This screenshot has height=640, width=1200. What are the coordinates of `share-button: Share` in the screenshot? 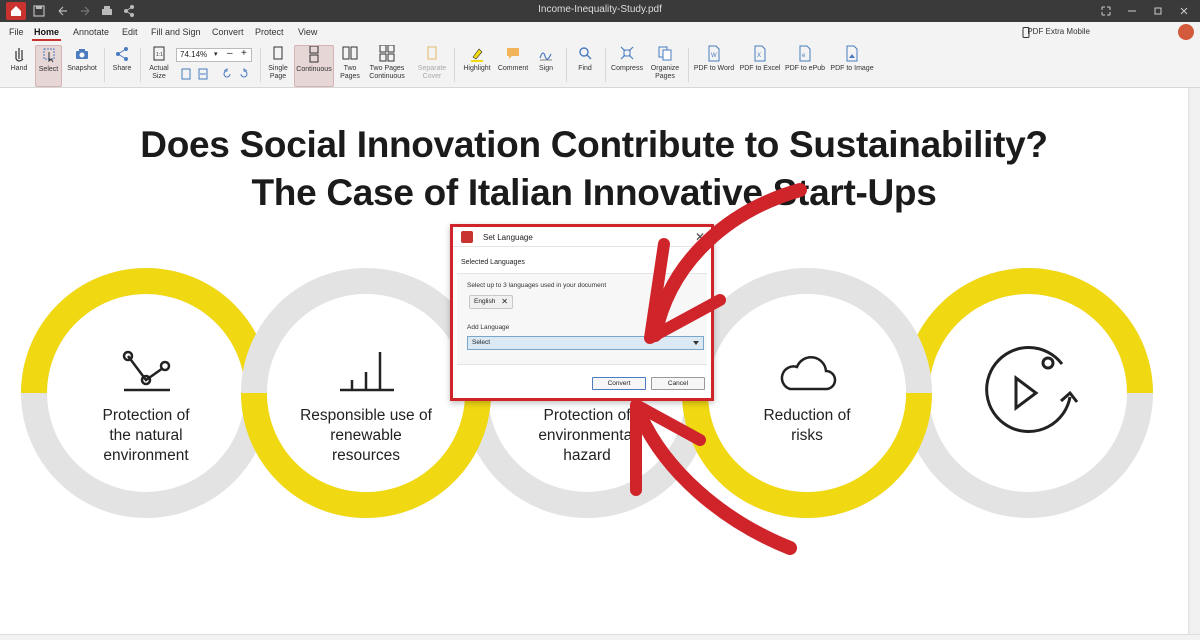 It's located at (122, 66).